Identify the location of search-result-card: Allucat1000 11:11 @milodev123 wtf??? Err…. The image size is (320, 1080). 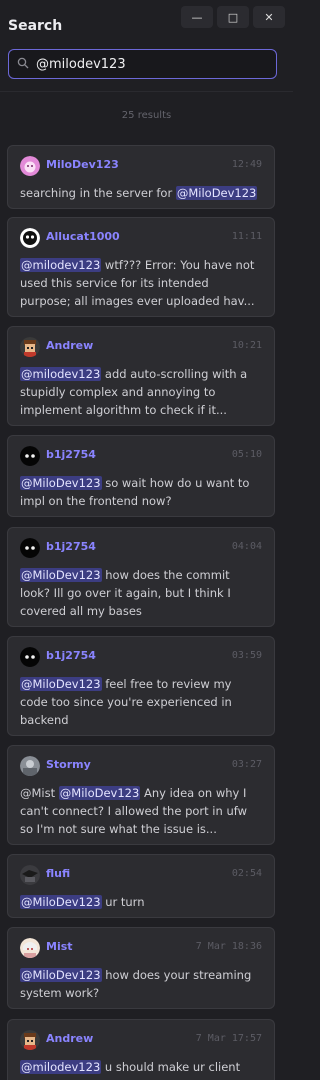
(141, 267).